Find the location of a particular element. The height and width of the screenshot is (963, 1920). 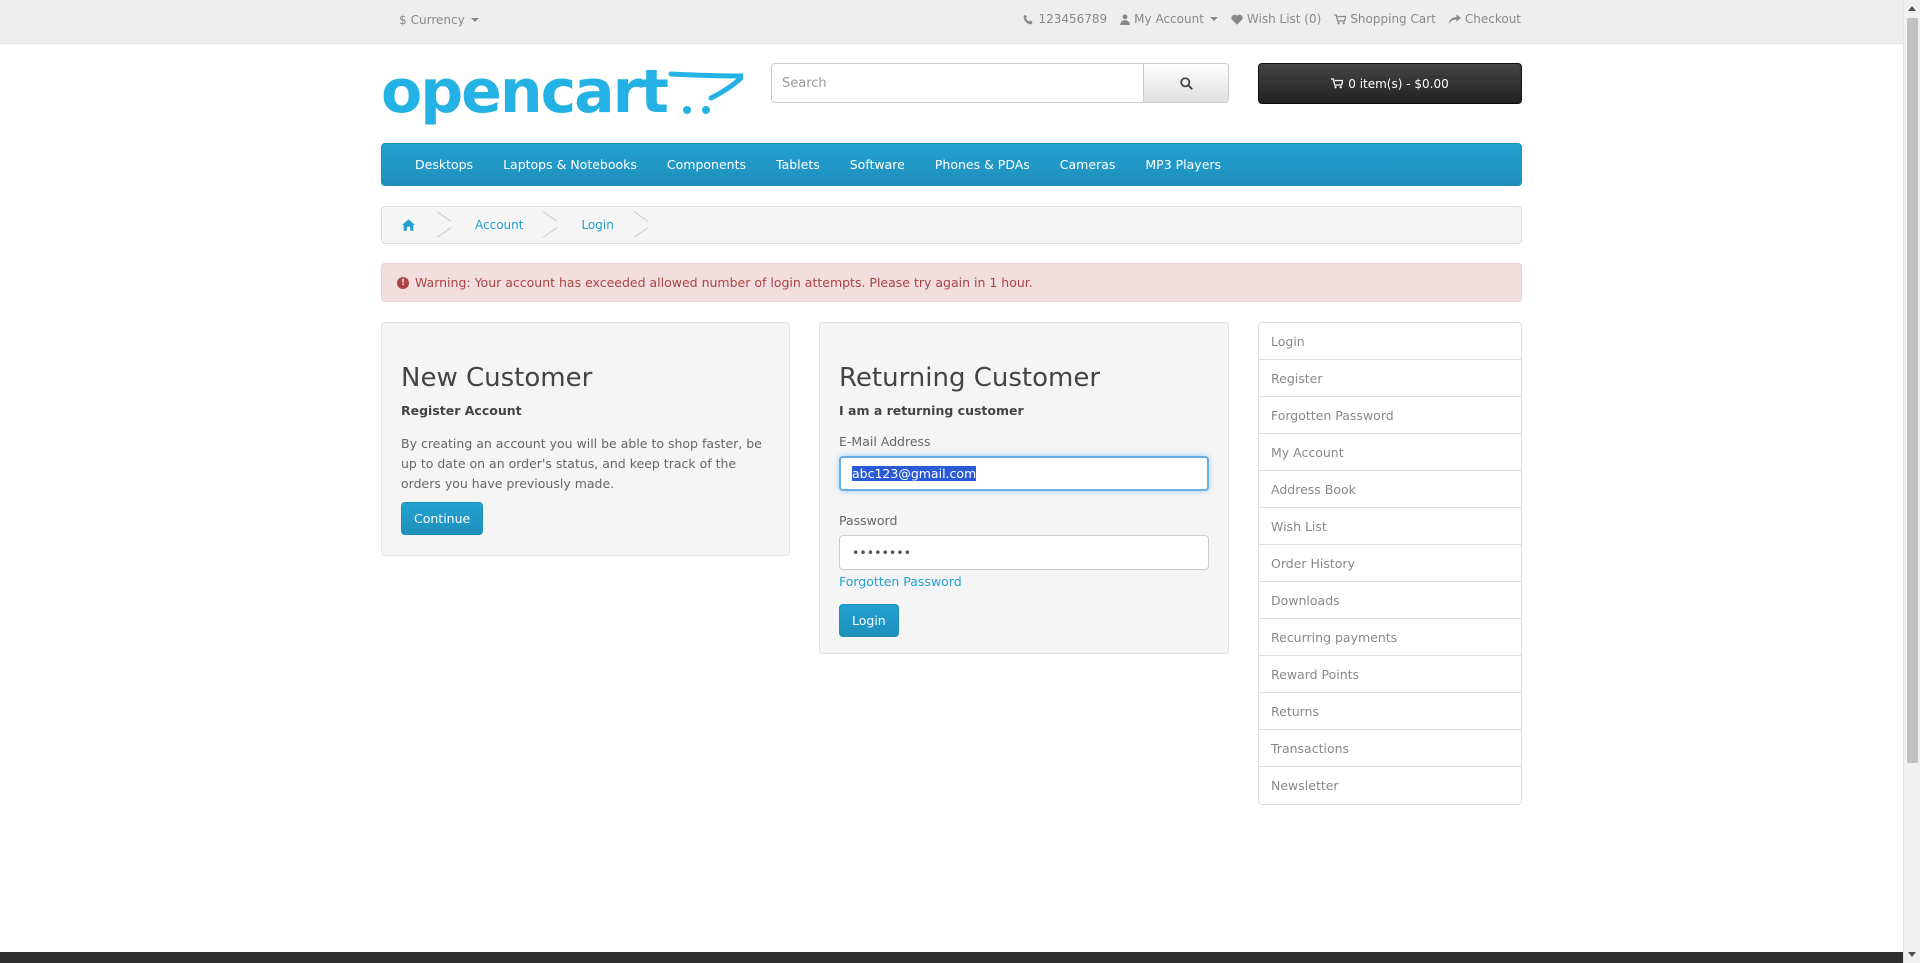

sidebar-item-order-history: Order History is located at coordinates (1390, 563).